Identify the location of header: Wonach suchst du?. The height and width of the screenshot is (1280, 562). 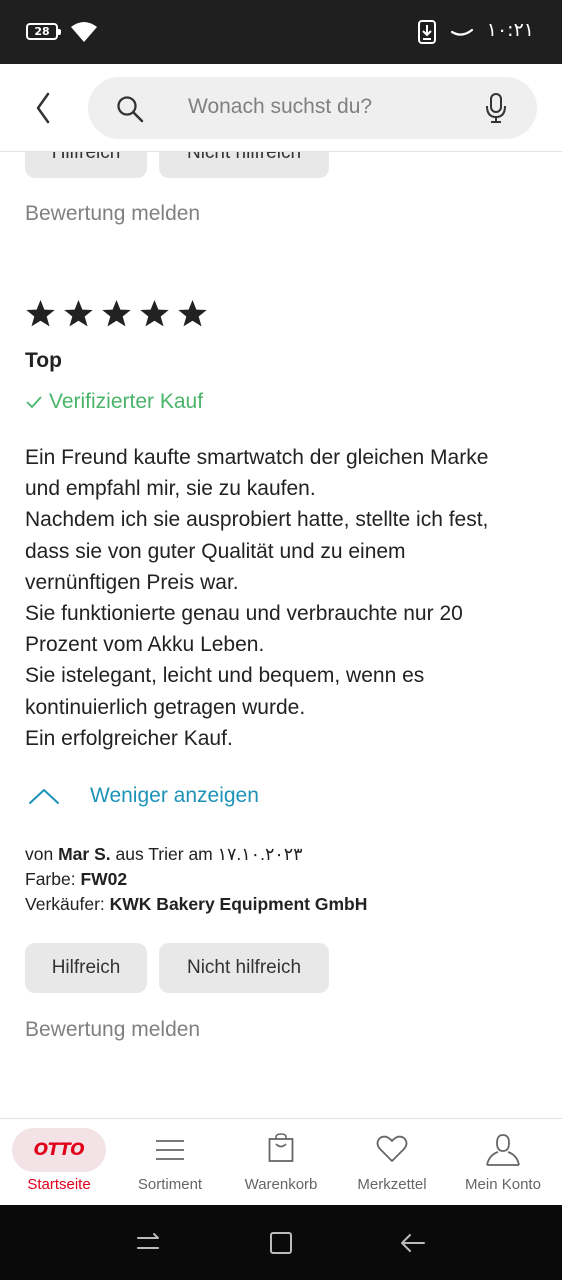
(281, 108).